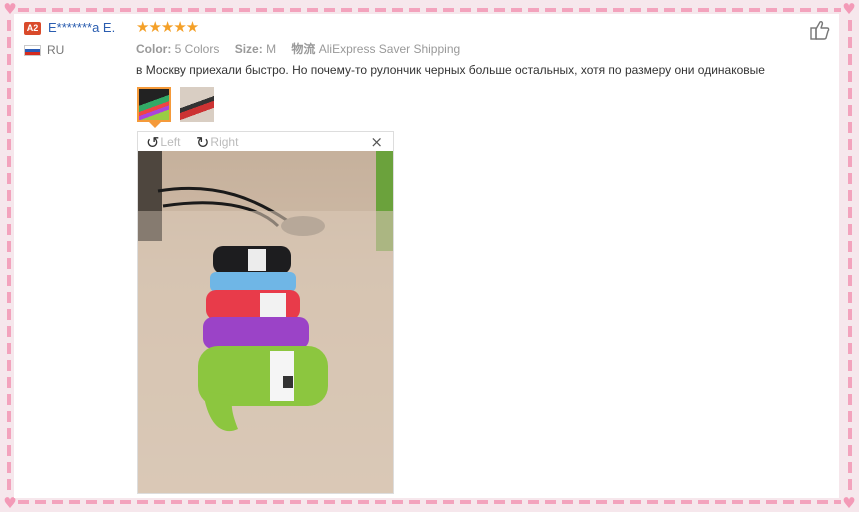 Image resolution: width=859 pixels, height=512 pixels. What do you see at coordinates (429, 10) in the screenshot?
I see `frame-border-top` at bounding box center [429, 10].